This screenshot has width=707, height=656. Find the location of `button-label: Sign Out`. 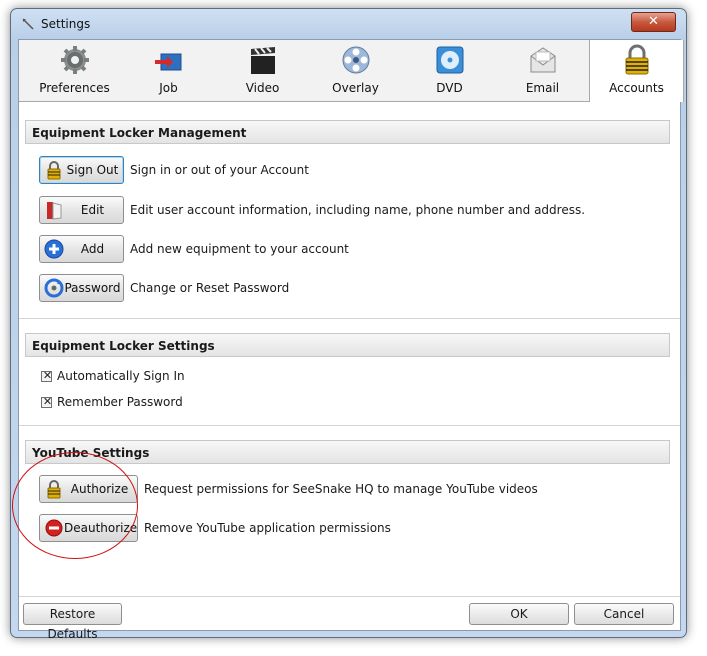

button-label: Sign Out is located at coordinates (92, 170).